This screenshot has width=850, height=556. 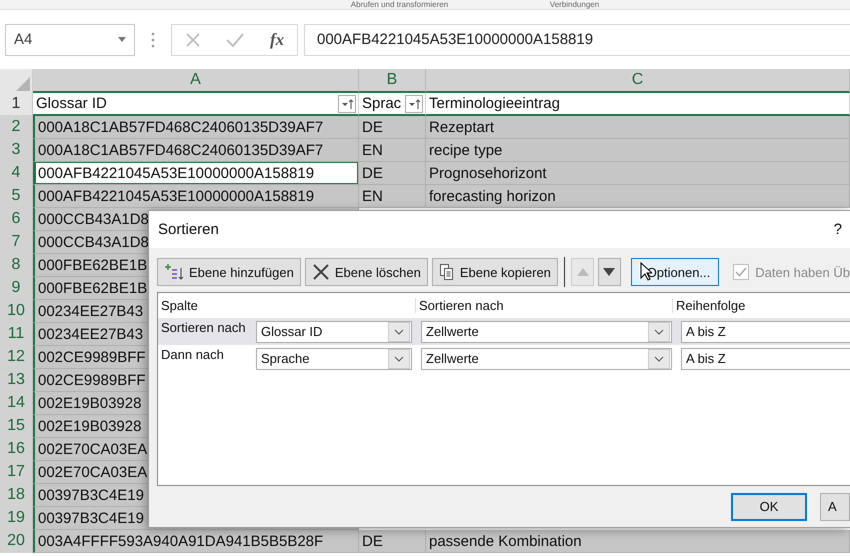 I want to click on table-cell: 003A4FFFF593A940A91DA941B5B5B28F, so click(x=196, y=541).